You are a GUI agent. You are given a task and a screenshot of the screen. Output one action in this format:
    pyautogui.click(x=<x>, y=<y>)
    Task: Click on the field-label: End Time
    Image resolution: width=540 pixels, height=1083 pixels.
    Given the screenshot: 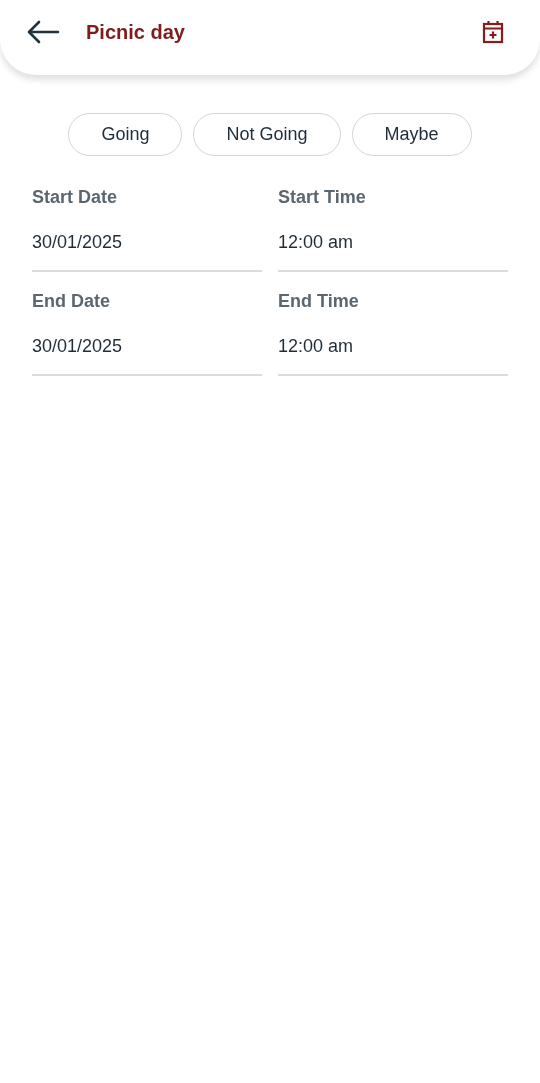 What is the action you would take?
    pyautogui.click(x=319, y=301)
    